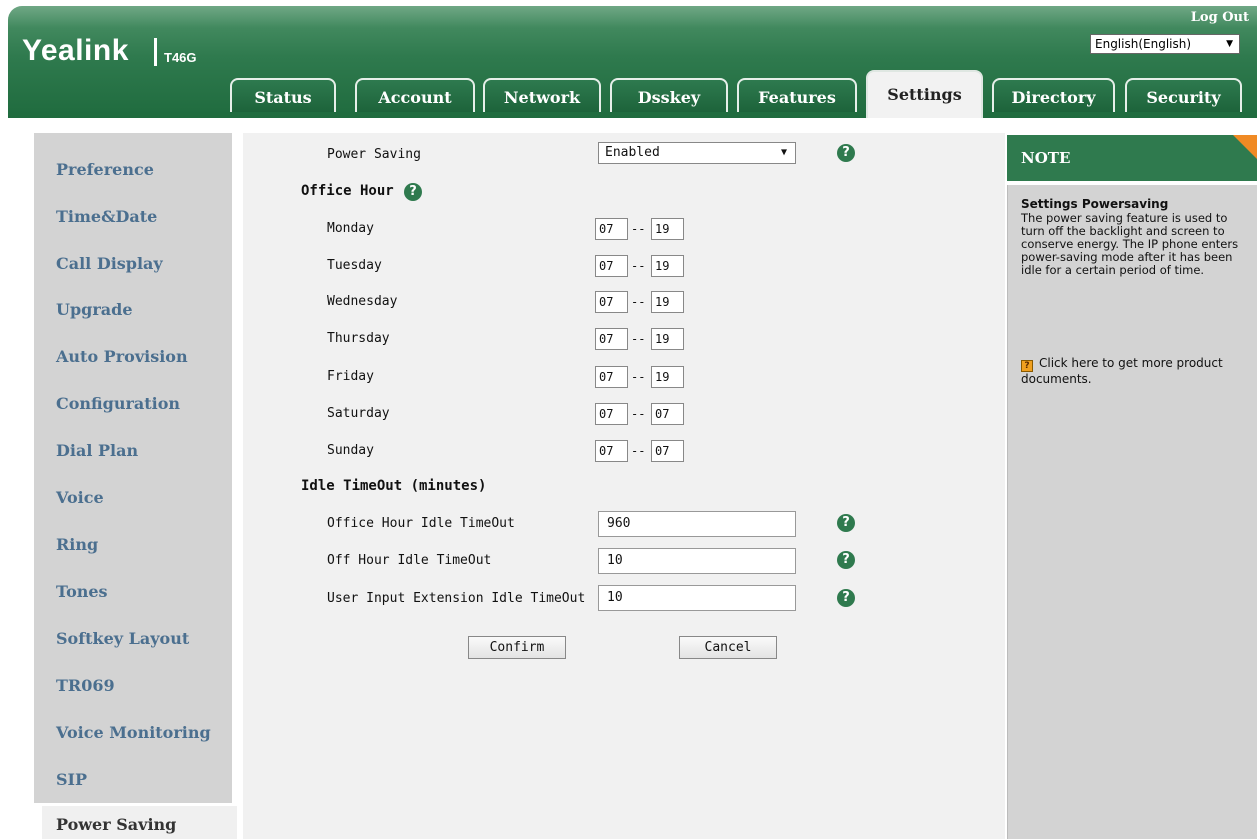  I want to click on sidebar-item-call-display: Call Display, so click(109, 263).